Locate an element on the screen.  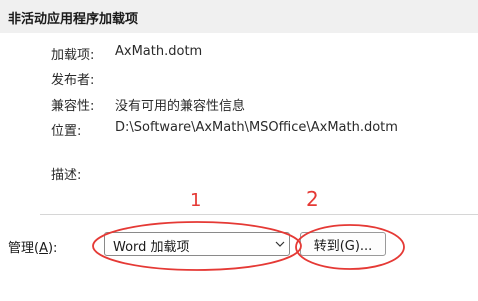
compatibility-value: 没有可用的兼容性信息 is located at coordinates (180, 106).